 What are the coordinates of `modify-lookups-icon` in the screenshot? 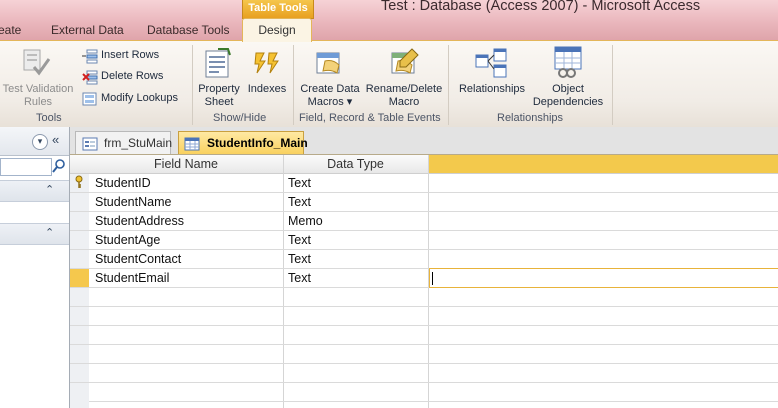 It's located at (90, 100).